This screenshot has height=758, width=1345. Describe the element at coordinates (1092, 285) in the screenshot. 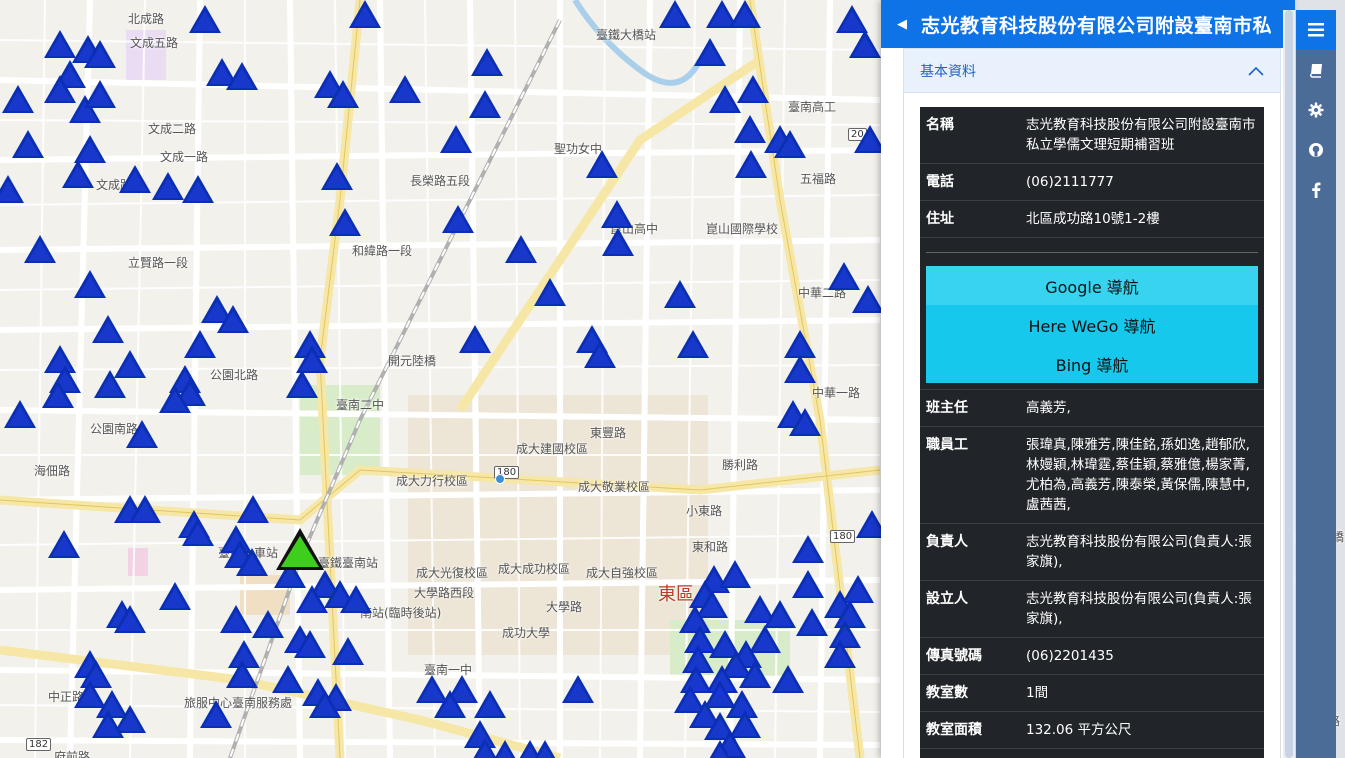

I see `google-nav-button: Google 導航` at that location.